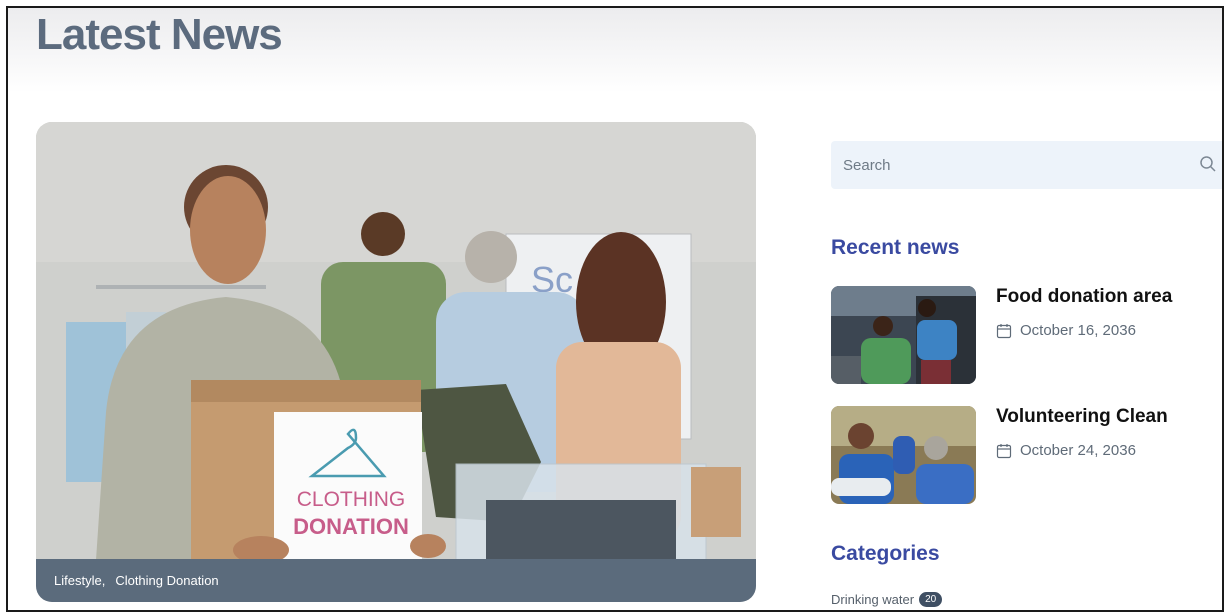  Describe the element at coordinates (885, 553) in the screenshot. I see `categories-heading: Categories` at that location.